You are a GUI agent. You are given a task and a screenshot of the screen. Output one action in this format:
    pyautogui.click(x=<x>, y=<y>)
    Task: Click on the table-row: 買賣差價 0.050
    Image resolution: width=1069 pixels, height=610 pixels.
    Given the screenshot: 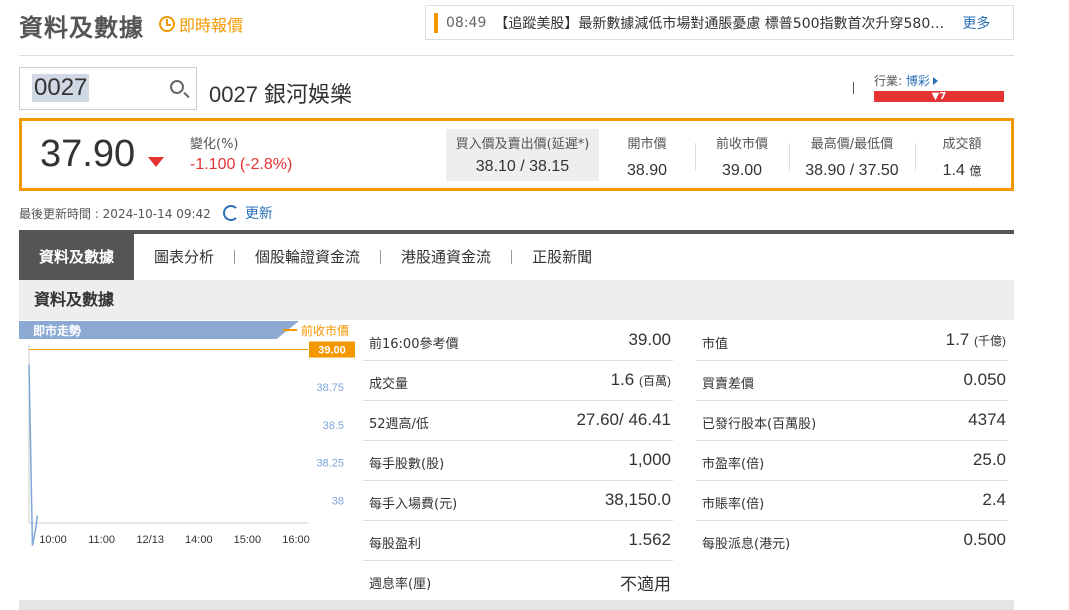 What is the action you would take?
    pyautogui.click(x=852, y=381)
    